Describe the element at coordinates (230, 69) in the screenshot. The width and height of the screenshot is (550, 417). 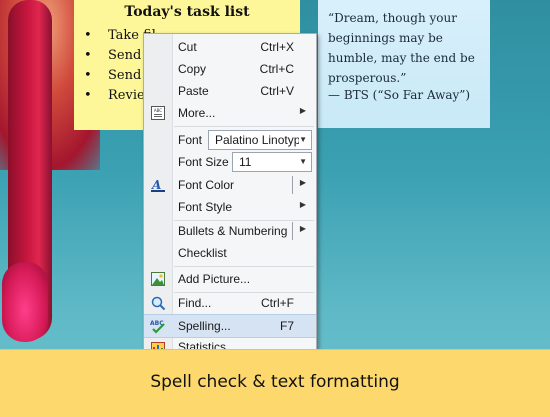
I see `menu-item-copy: Copy Ctrl+C` at that location.